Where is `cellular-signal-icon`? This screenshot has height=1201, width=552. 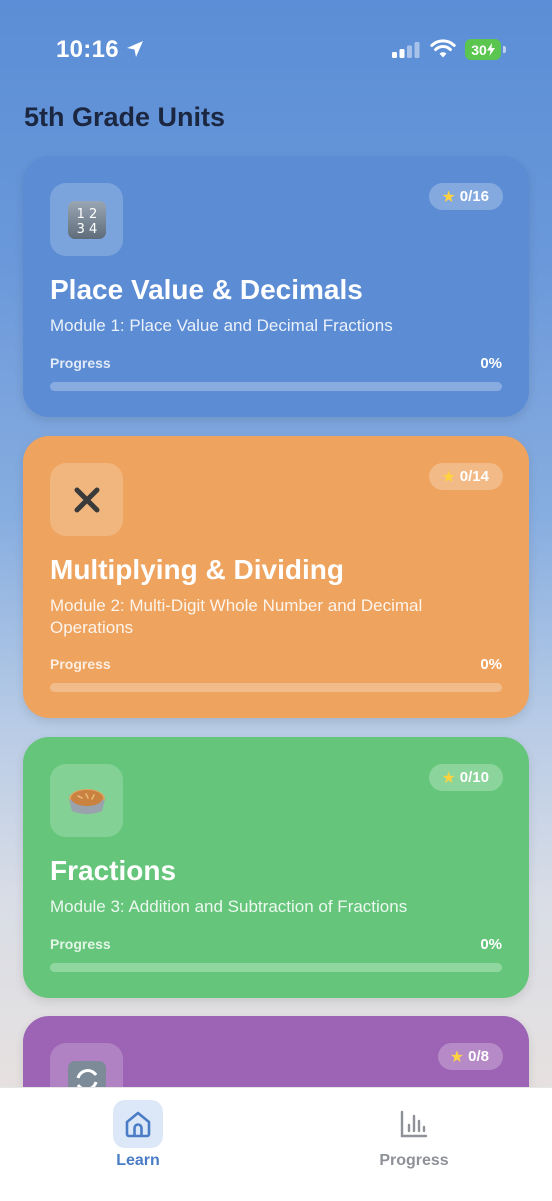 cellular-signal-icon is located at coordinates (406, 50).